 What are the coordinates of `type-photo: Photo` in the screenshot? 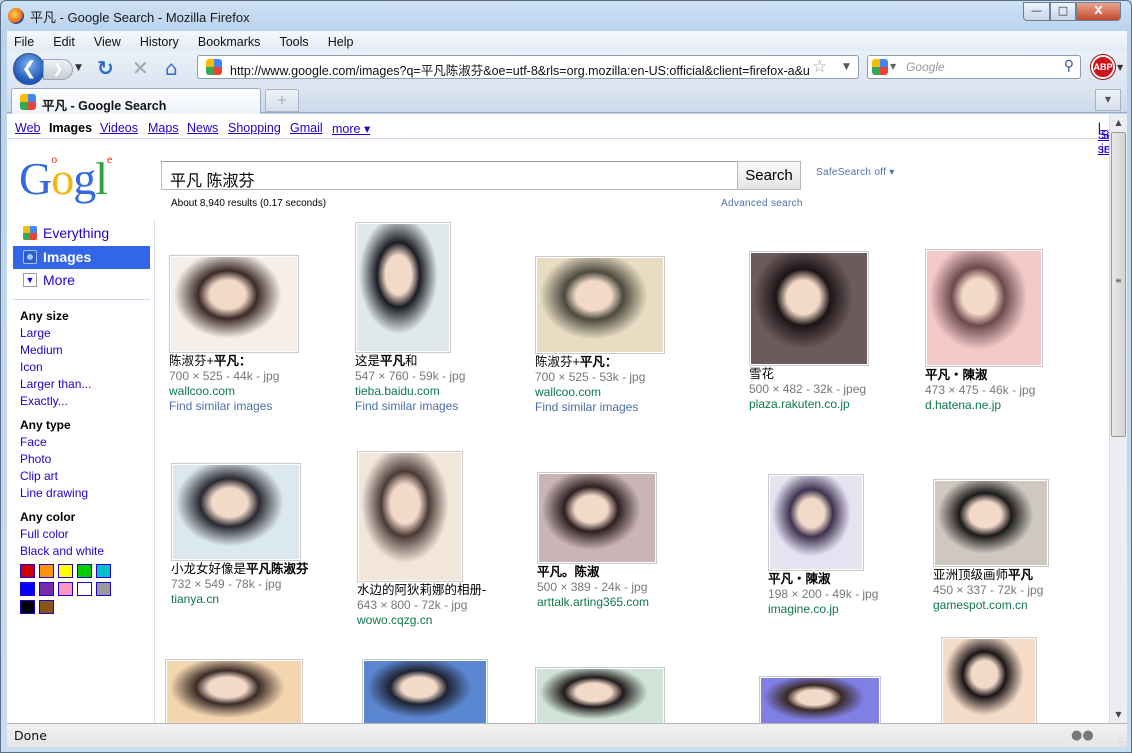 It's located at (35, 459).